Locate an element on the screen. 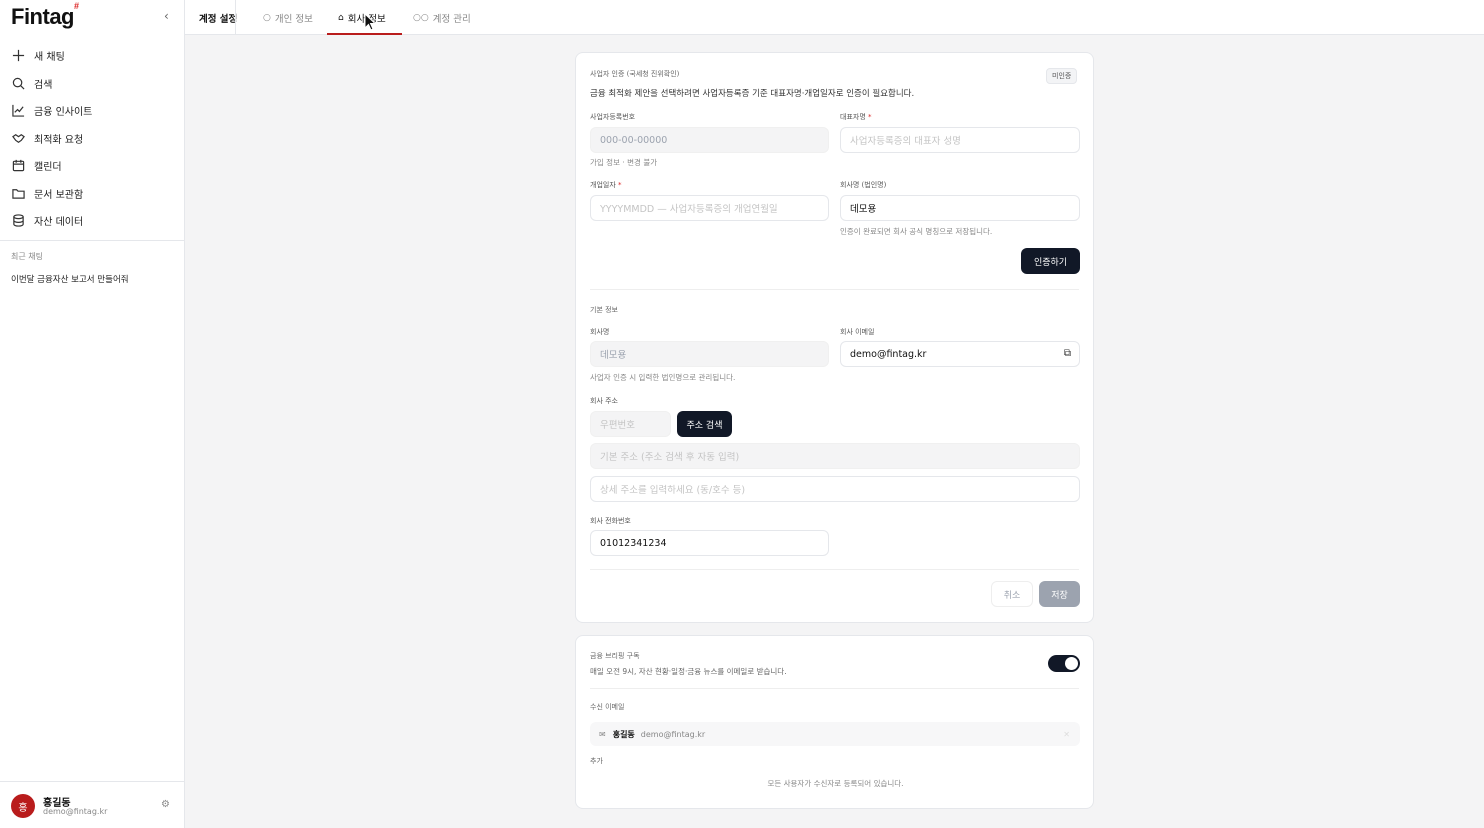 The height and width of the screenshot is (828, 1484). contact-card-icon: ⧉ is located at coordinates (1067, 353).